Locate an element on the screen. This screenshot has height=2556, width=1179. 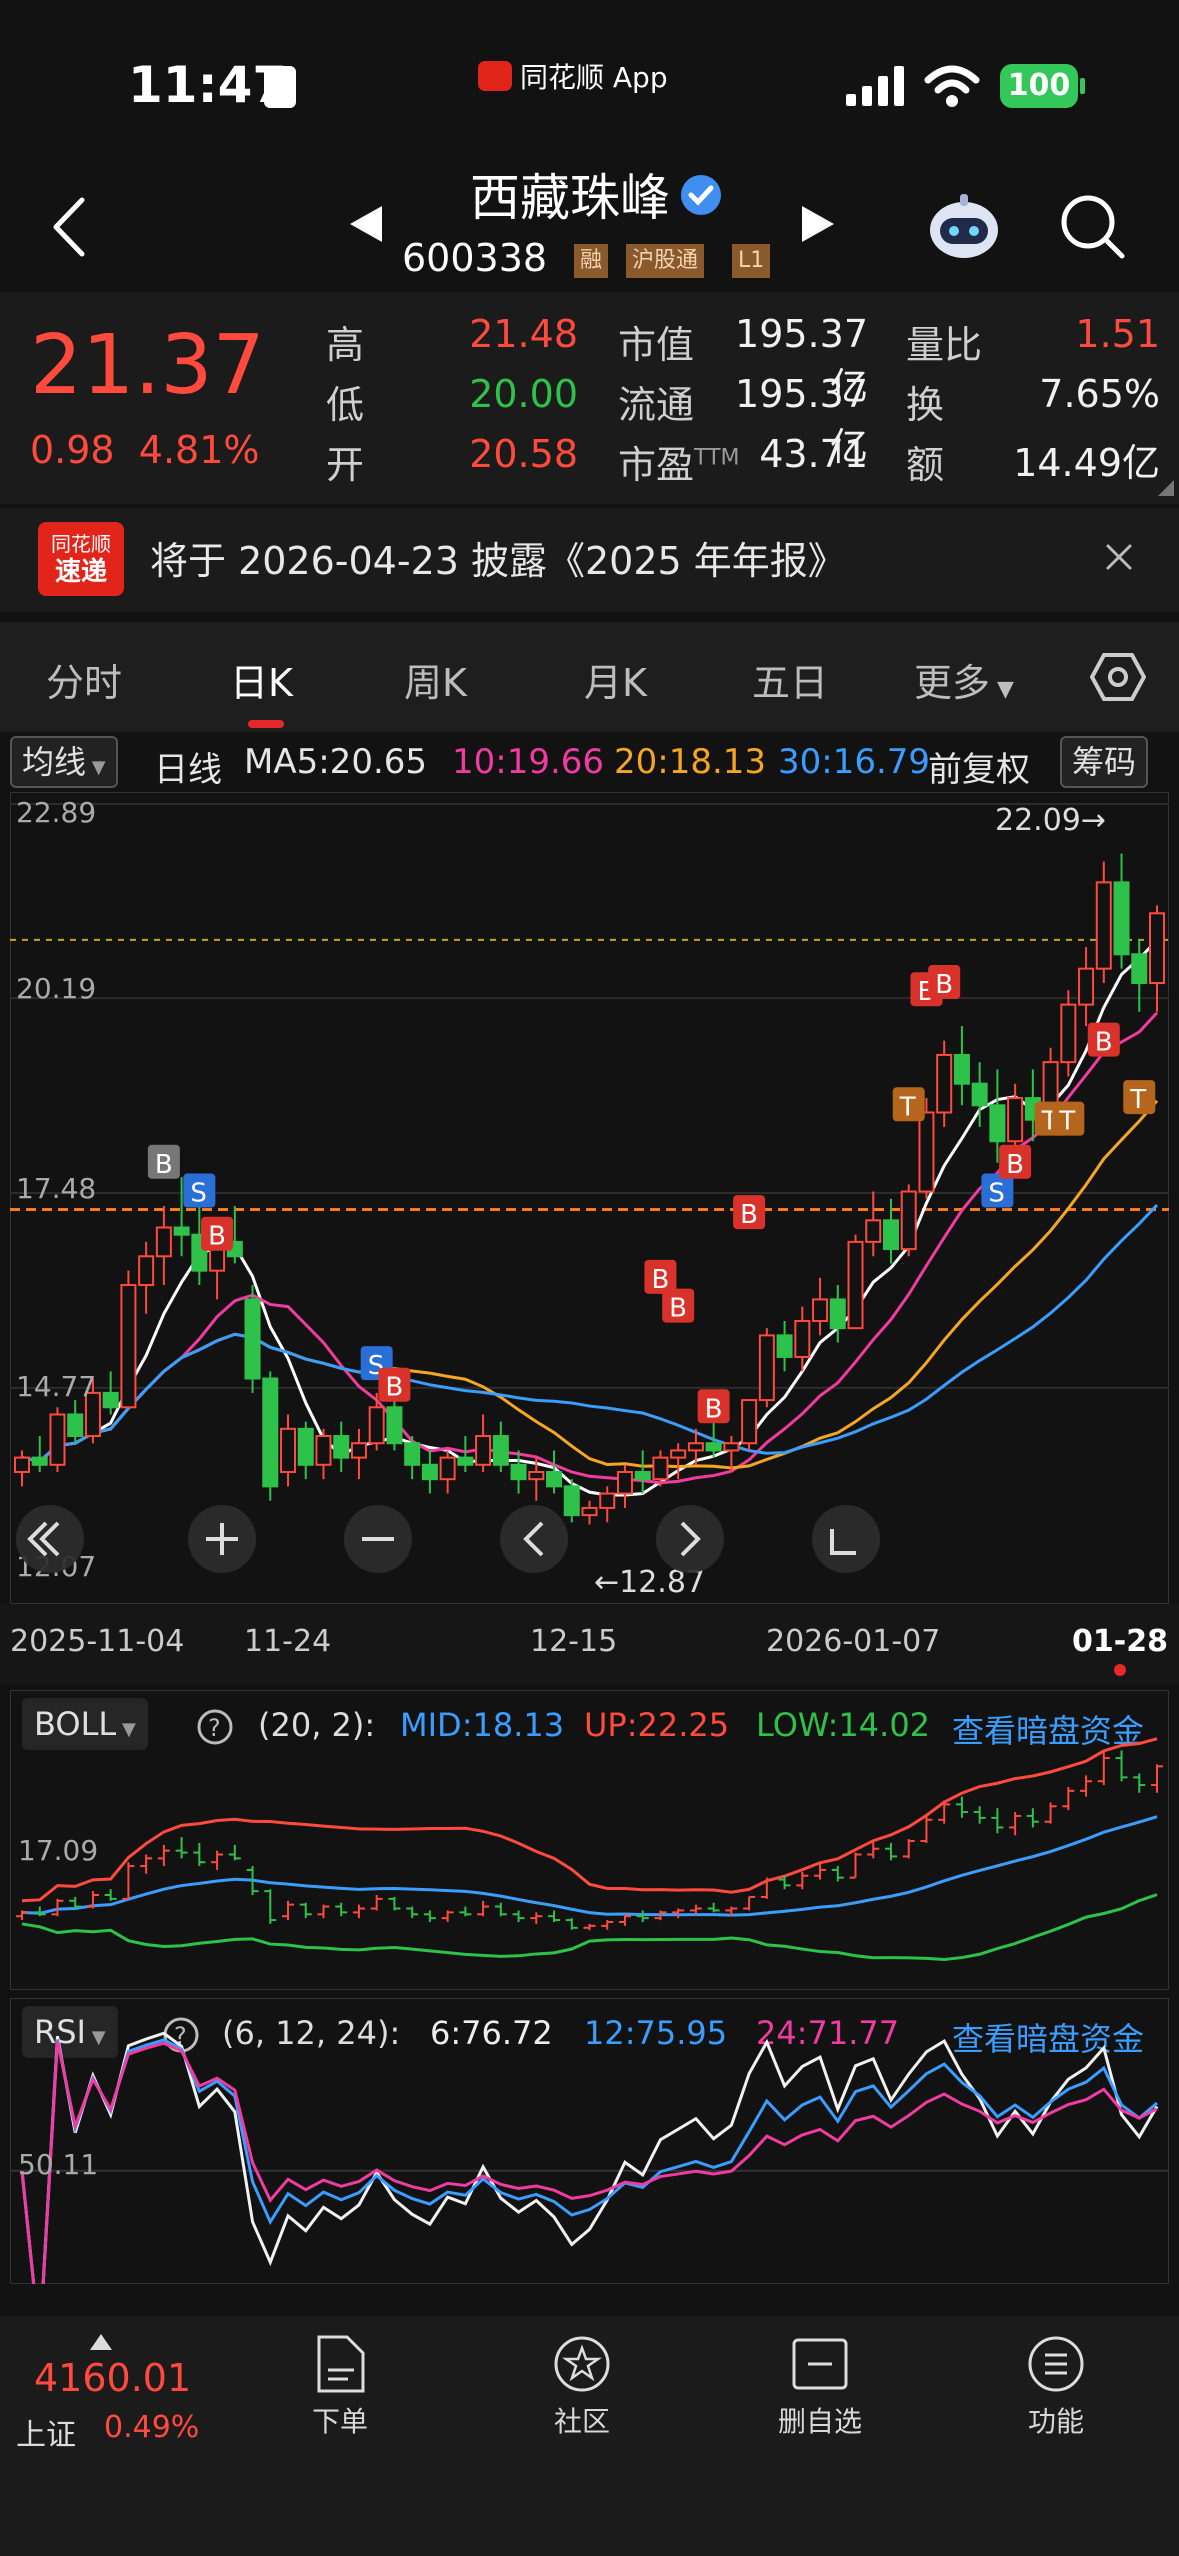
turnover-label: 换 is located at coordinates (925, 405).